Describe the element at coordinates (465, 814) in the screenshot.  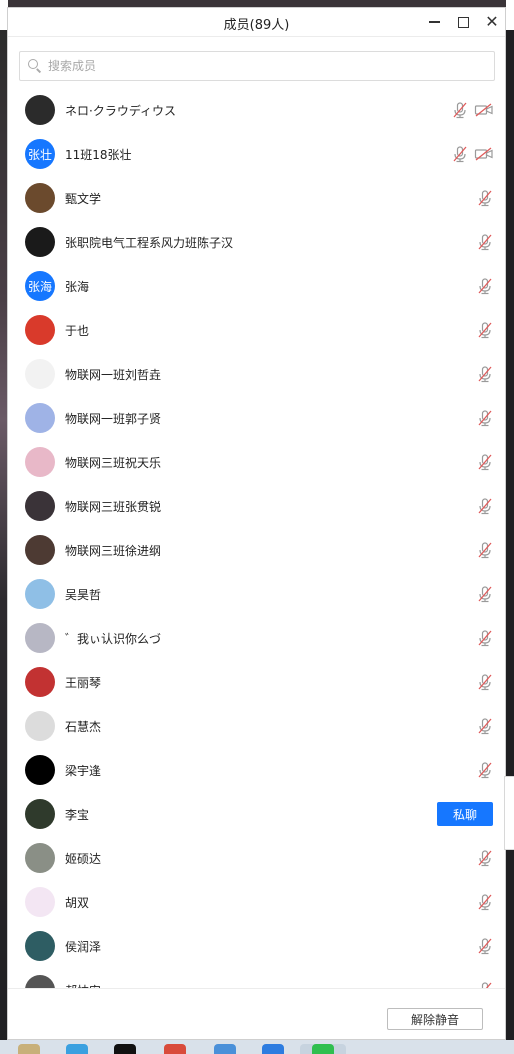
I see `private-chat-button: 私聊` at that location.